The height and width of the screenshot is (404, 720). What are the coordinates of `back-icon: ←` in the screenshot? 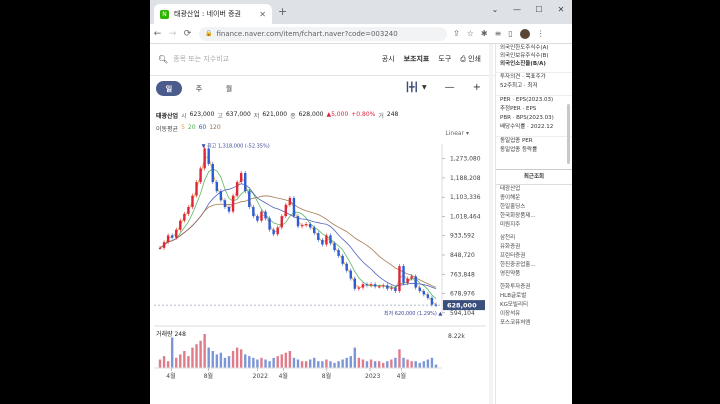 It's located at (157, 34).